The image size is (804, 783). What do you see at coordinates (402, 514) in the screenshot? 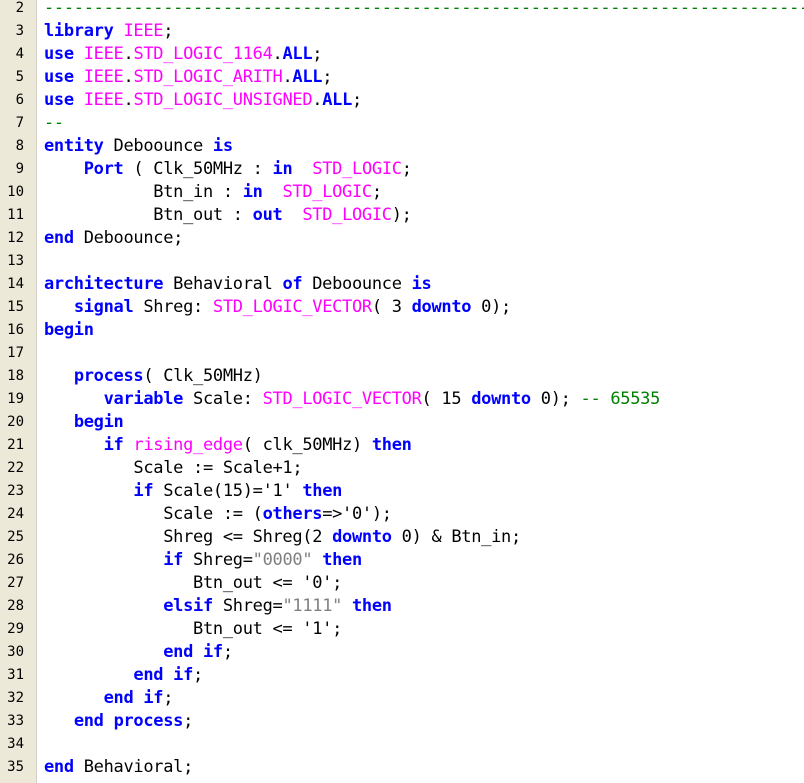
I see `code-line: 24 Scale := (others=>'0');` at bounding box center [402, 514].